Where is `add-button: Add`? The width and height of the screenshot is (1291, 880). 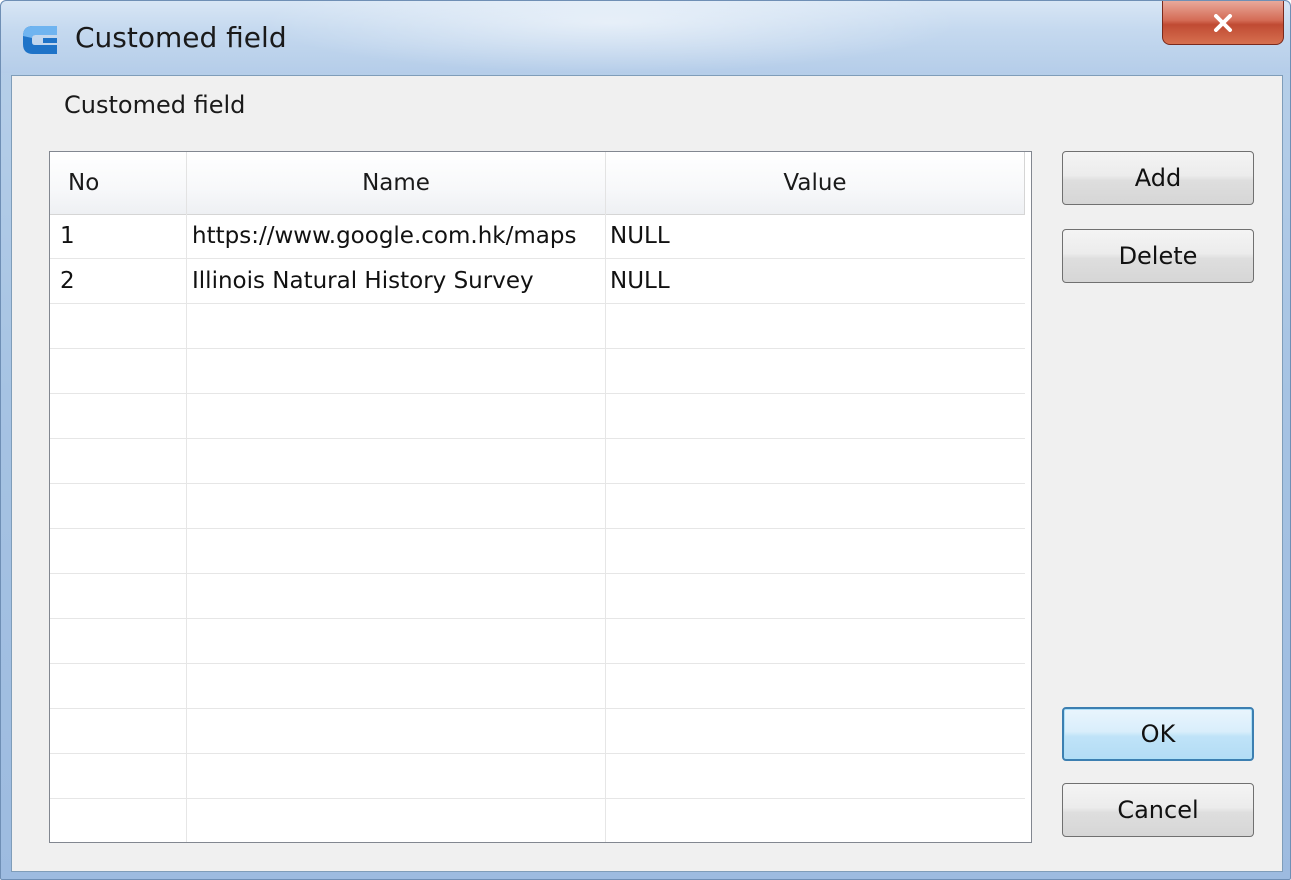
add-button: Add is located at coordinates (1158, 178).